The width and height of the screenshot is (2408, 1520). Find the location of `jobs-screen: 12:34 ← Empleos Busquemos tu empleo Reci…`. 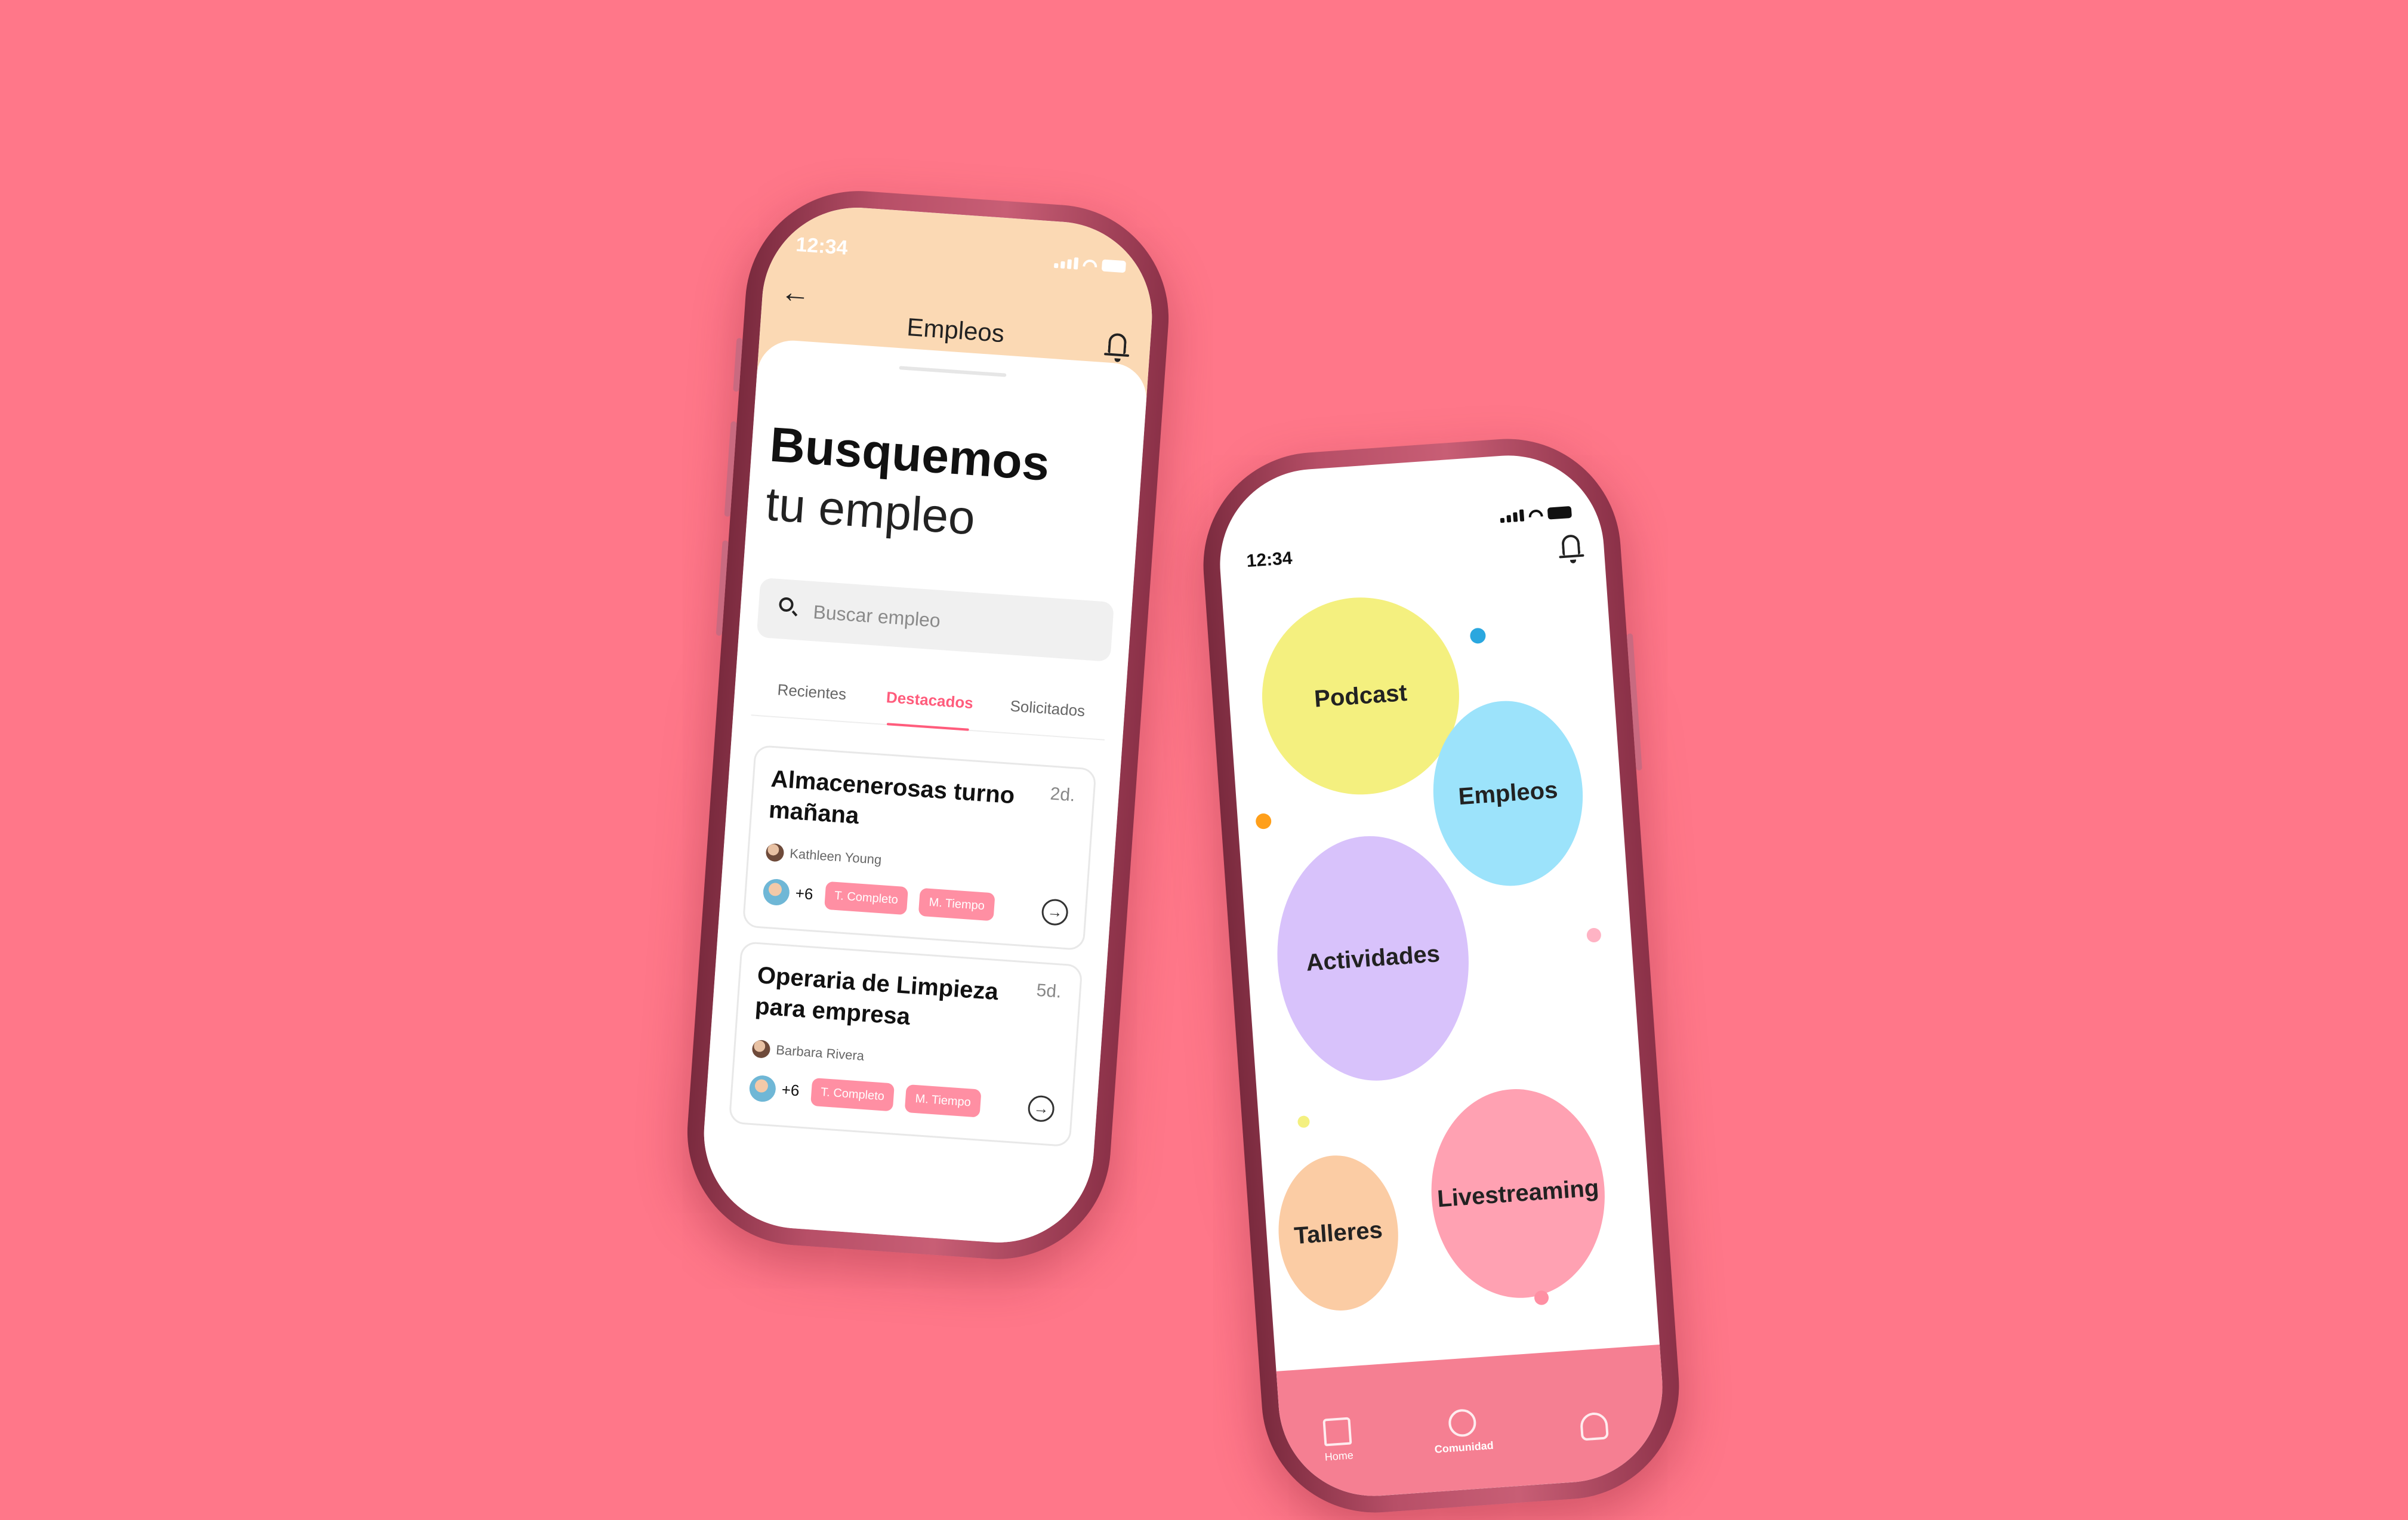

jobs-screen: 12:34 ← Empleos Busquemos tu empleo Reci… is located at coordinates (928, 725).